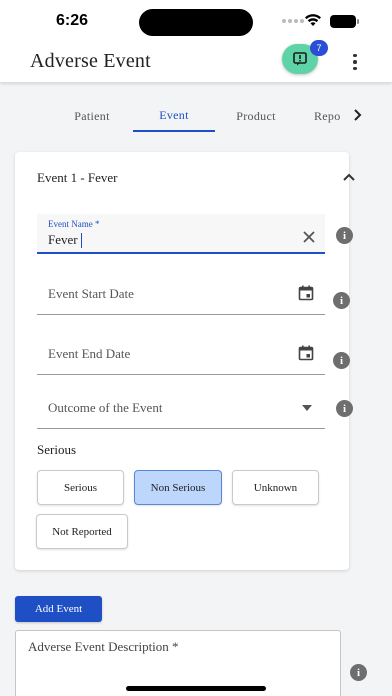  Describe the element at coordinates (196, 688) in the screenshot. I see `home-indicator` at that location.